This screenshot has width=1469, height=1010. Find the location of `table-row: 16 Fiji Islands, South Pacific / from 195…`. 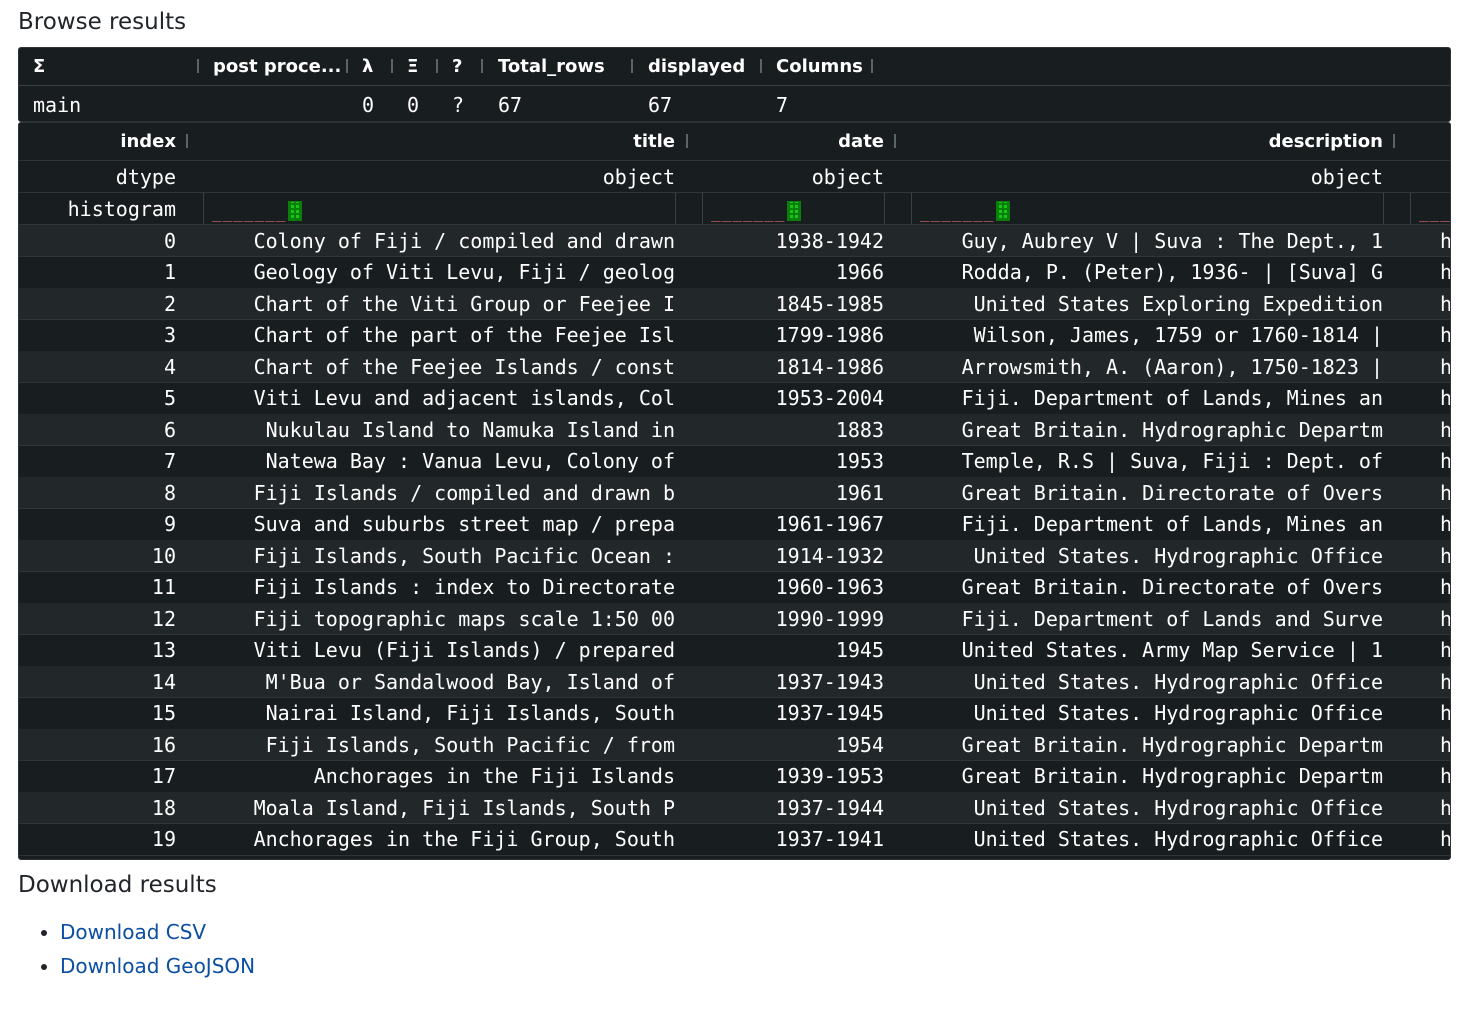

table-row: 16 Fiji Islands, South Pacific / from 195… is located at coordinates (734, 745).